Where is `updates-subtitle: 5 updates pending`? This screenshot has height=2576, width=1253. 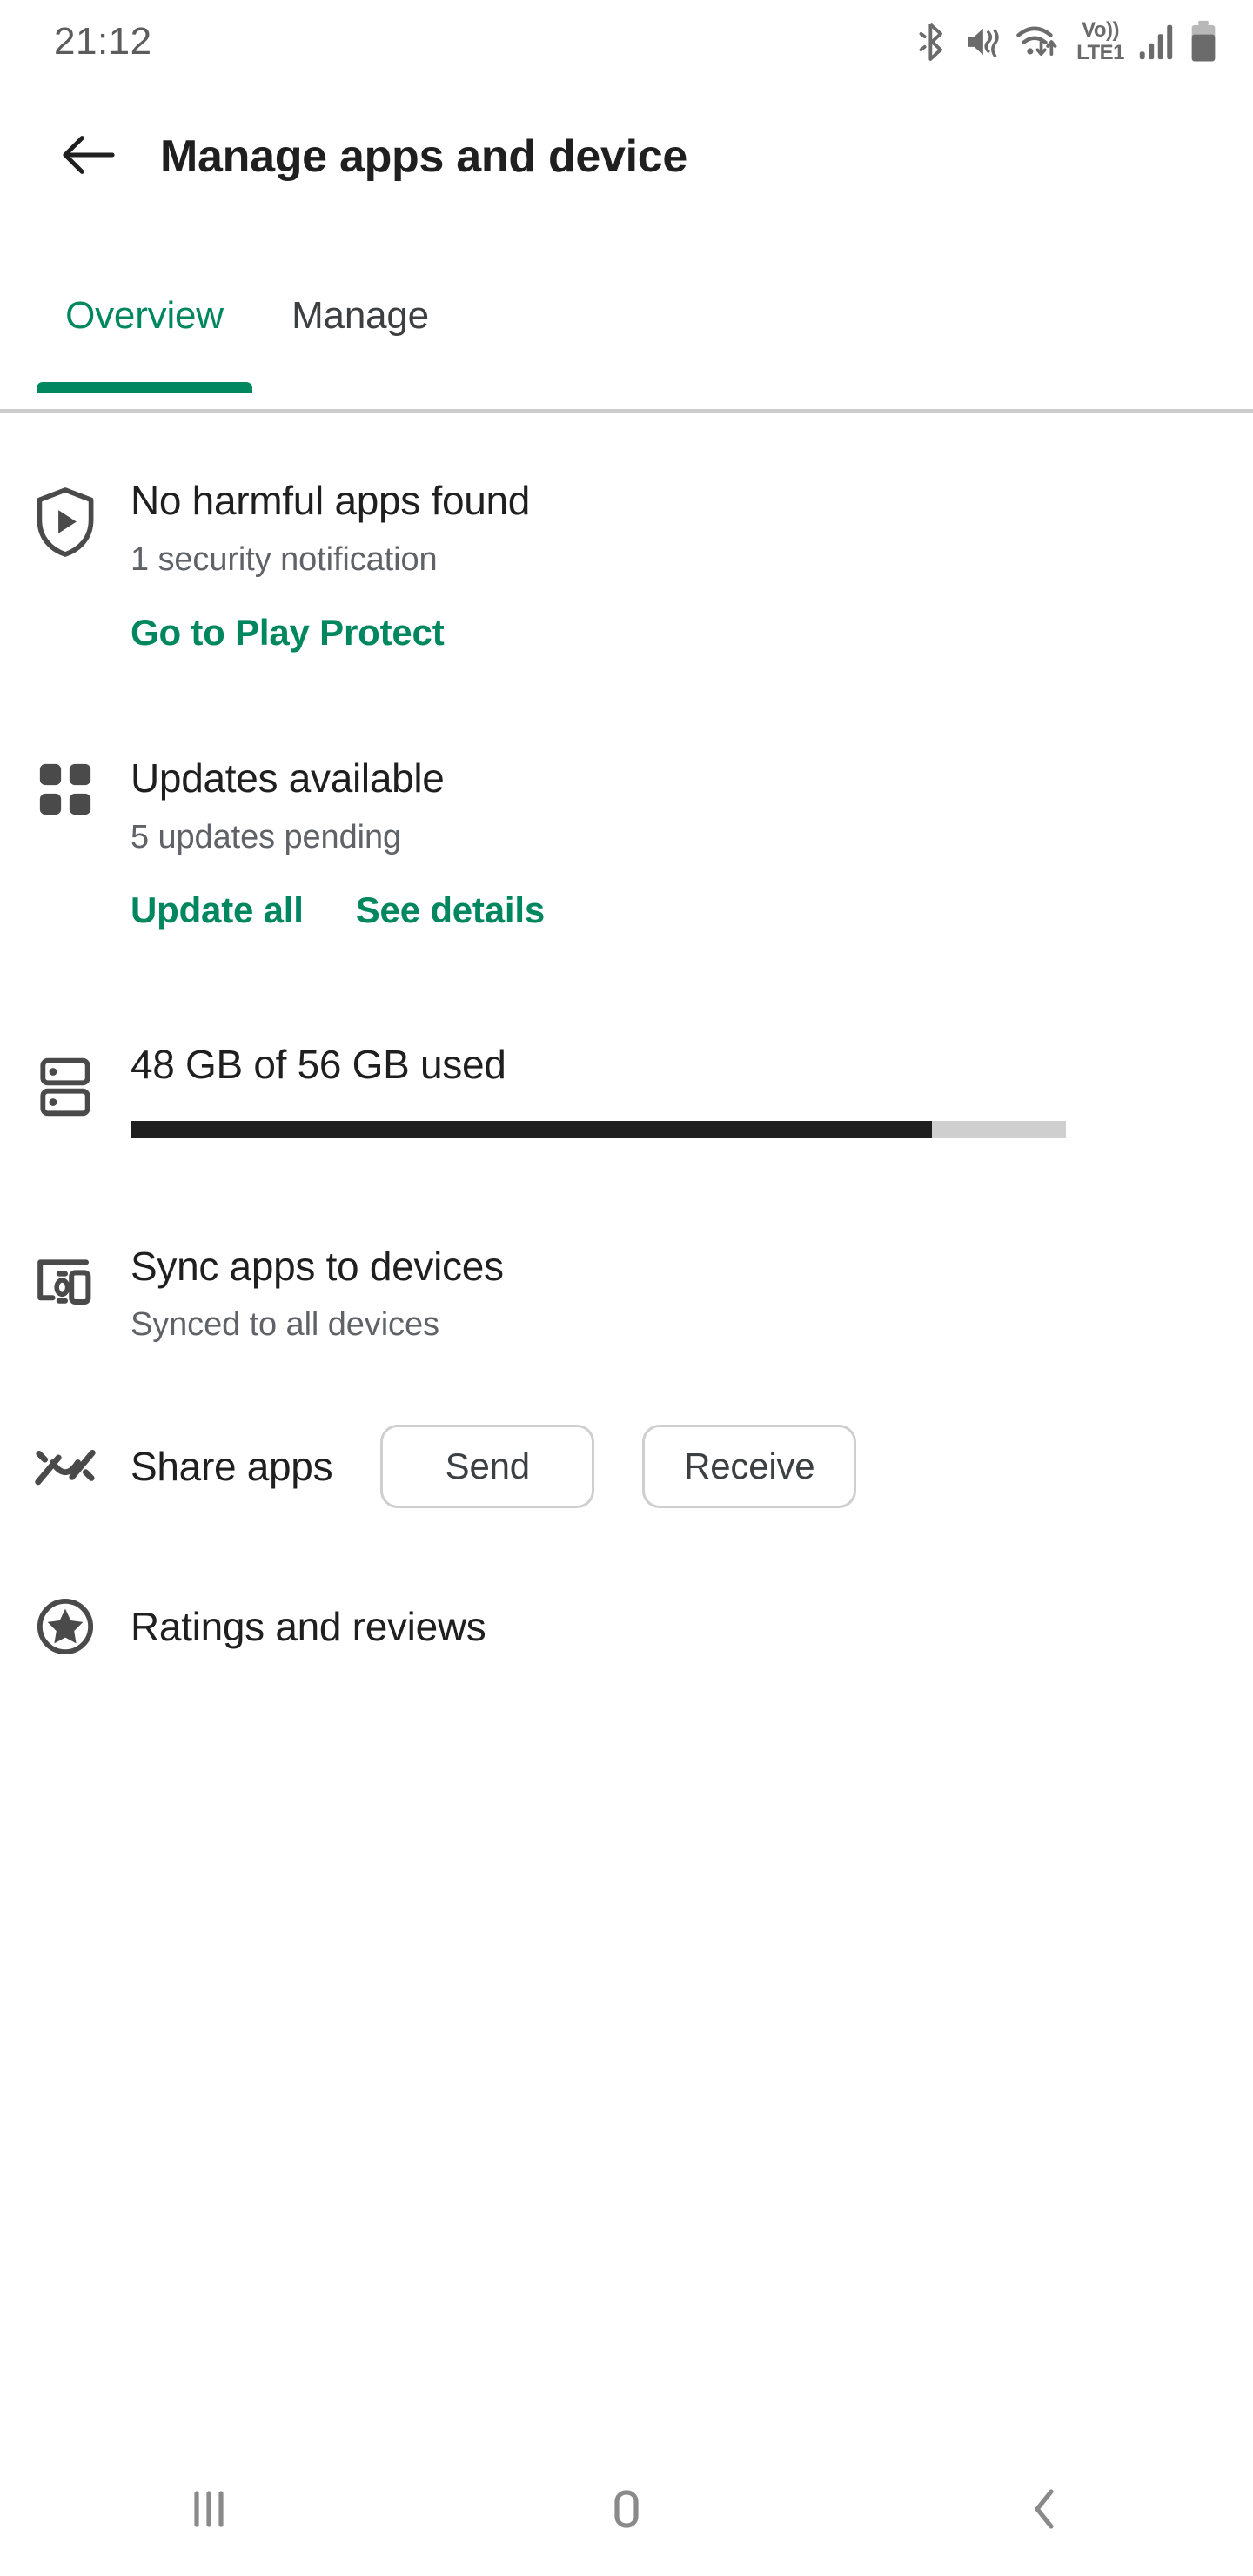
updates-subtitle: 5 updates pending is located at coordinates (266, 837).